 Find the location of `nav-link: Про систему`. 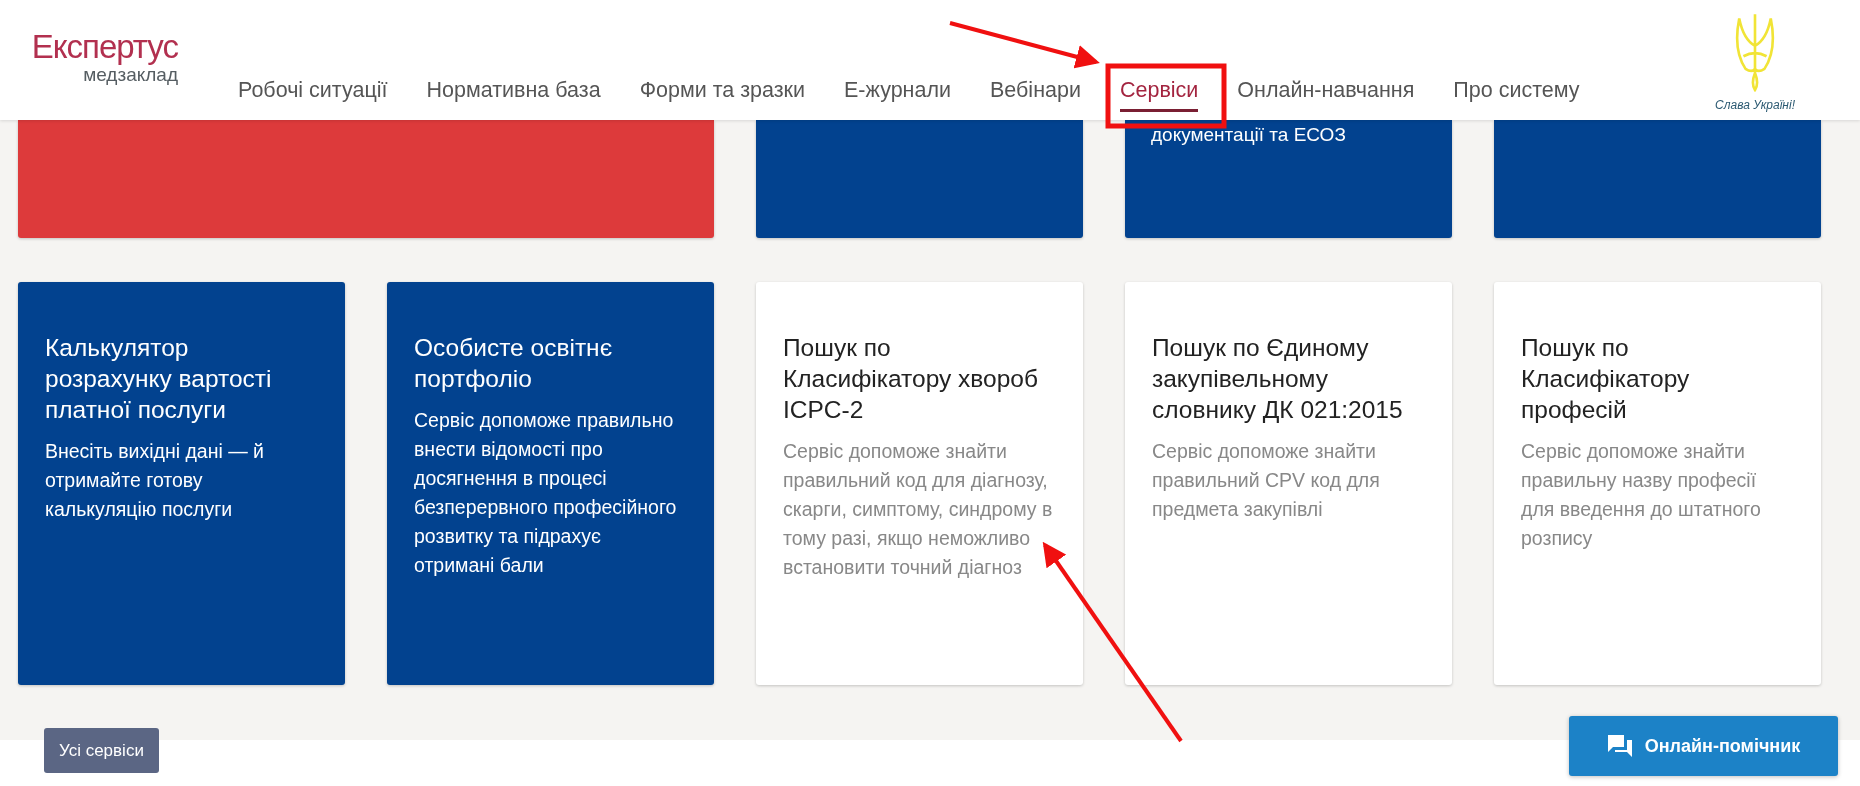

nav-link: Про систему is located at coordinates (1516, 95).